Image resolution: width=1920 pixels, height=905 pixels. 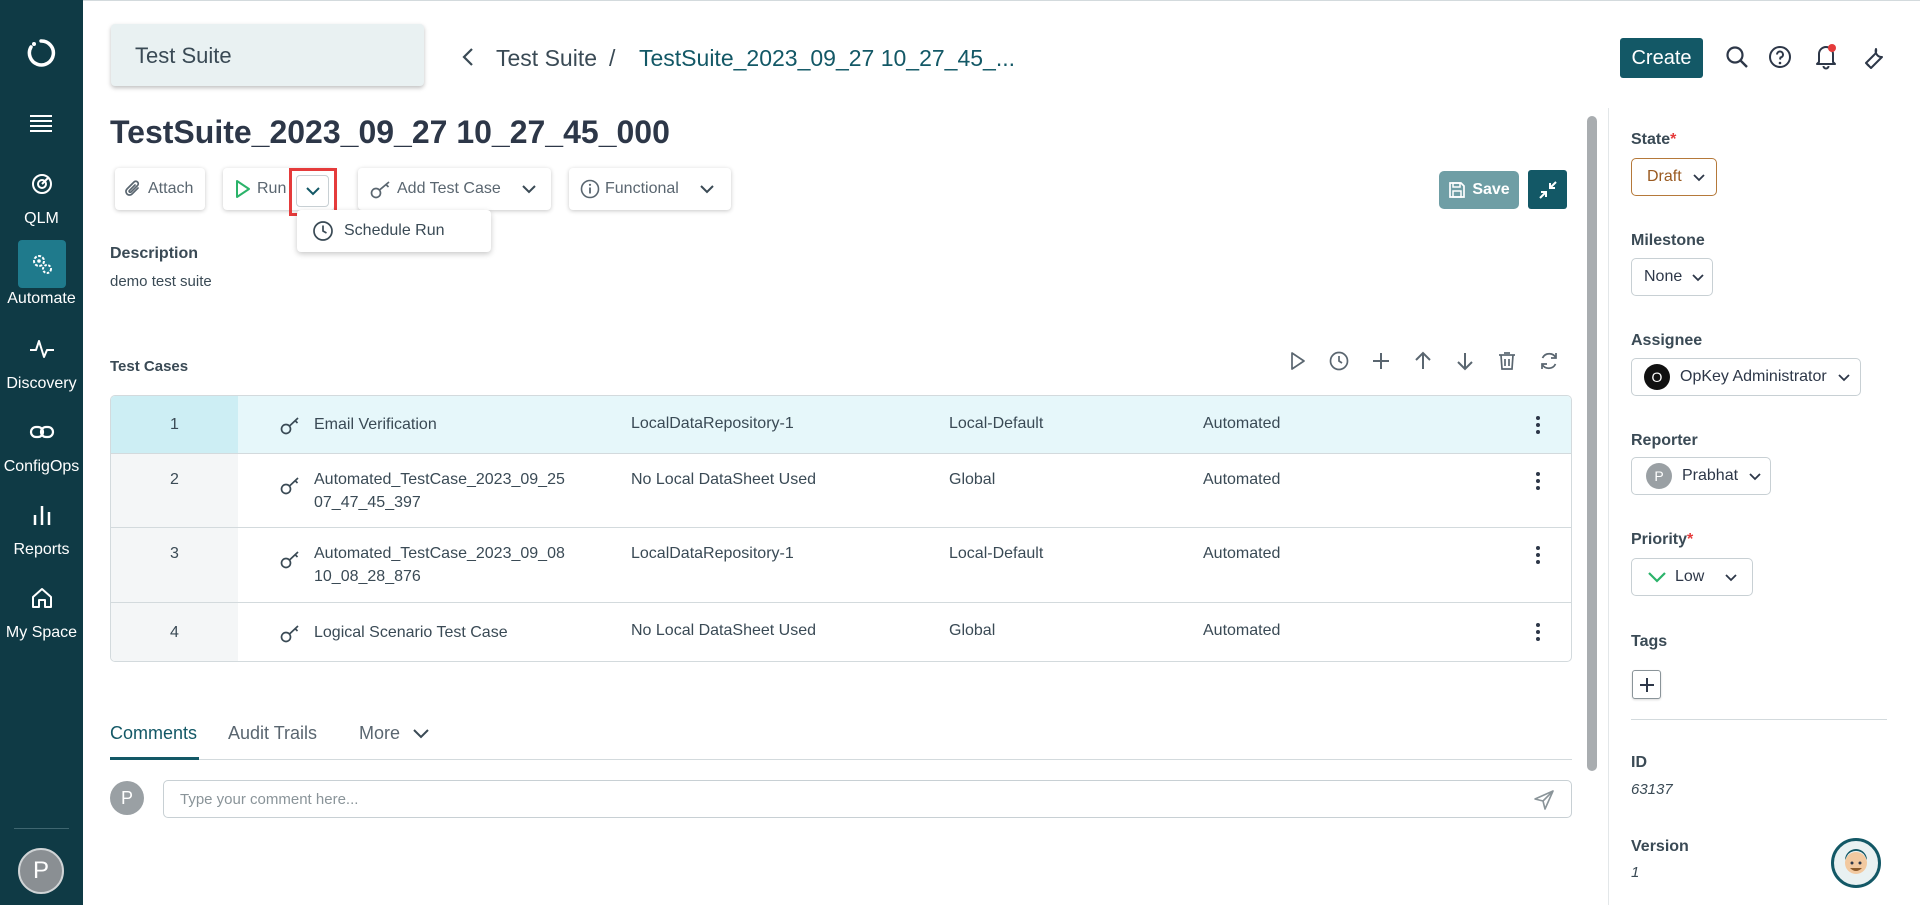 What do you see at coordinates (272, 733) in the screenshot?
I see `tab-audit-trails: Audit Trails` at bounding box center [272, 733].